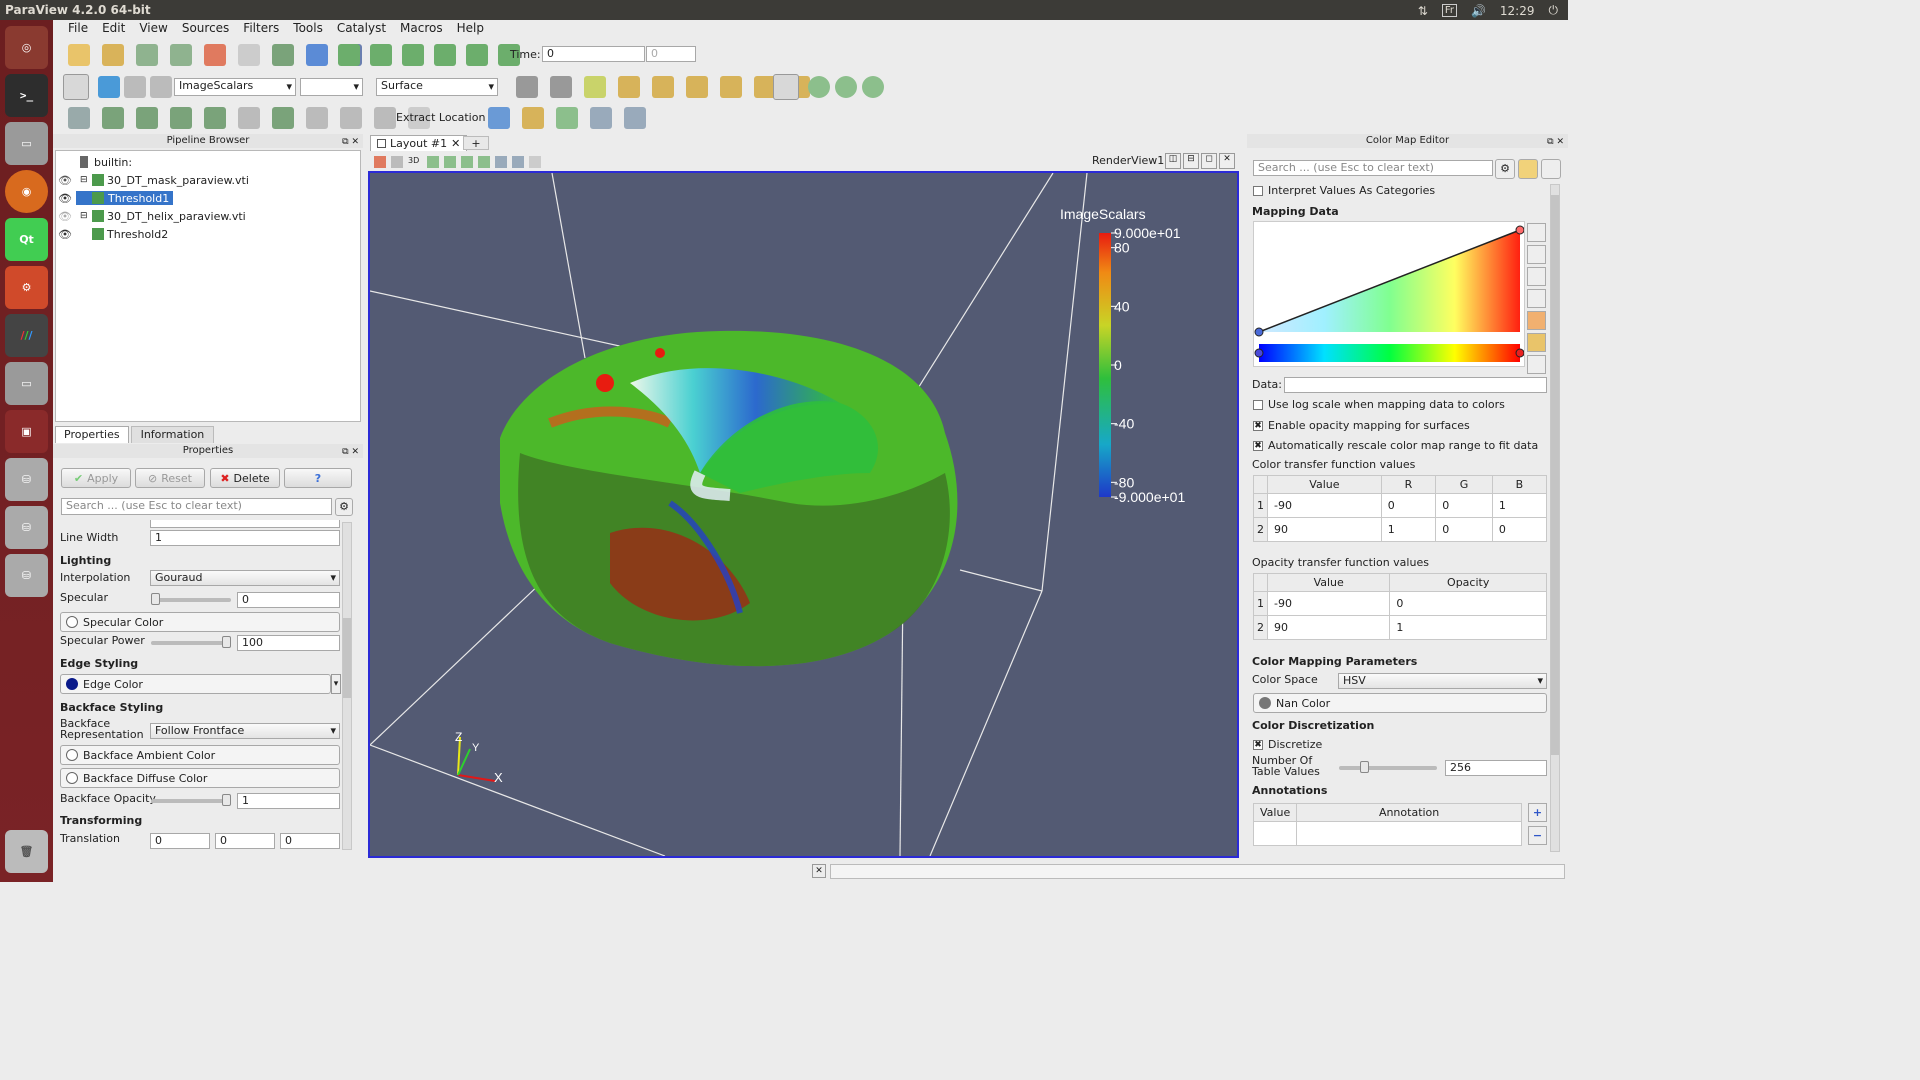  I want to click on interpolation-select: Gouraud ▾, so click(245, 578).